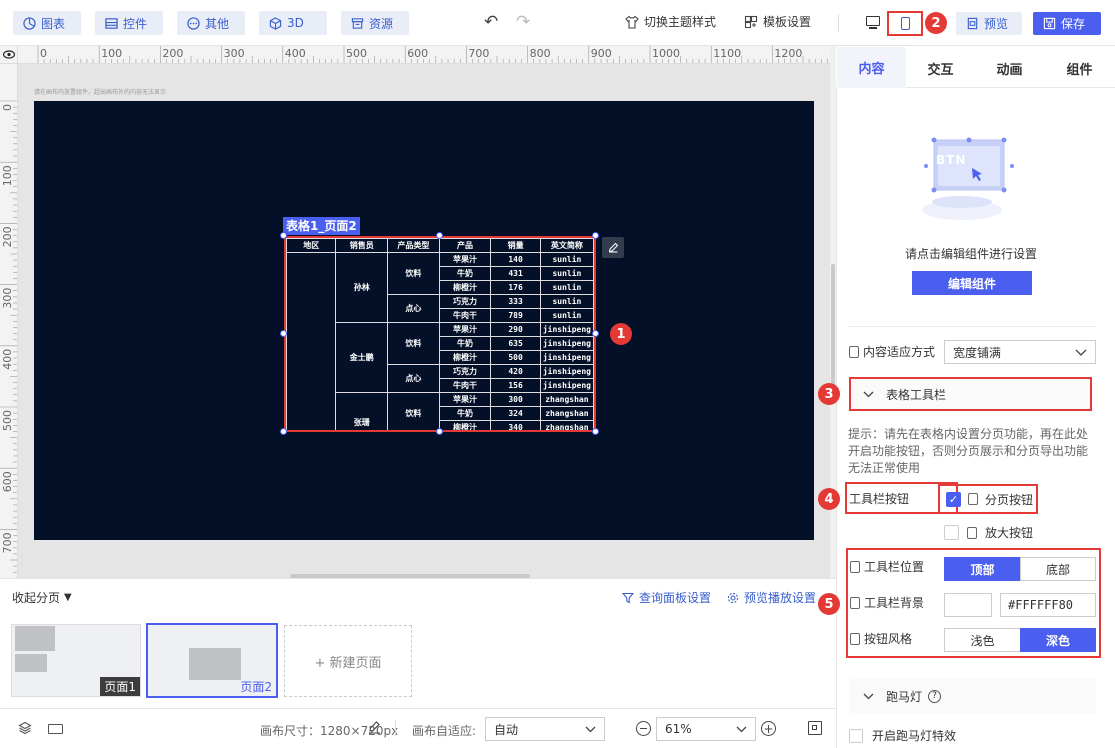 Image resolution: width=1115 pixels, height=748 pixels. What do you see at coordinates (771, 597) in the screenshot?
I see `preview-settings-link: 预览播放设置` at bounding box center [771, 597].